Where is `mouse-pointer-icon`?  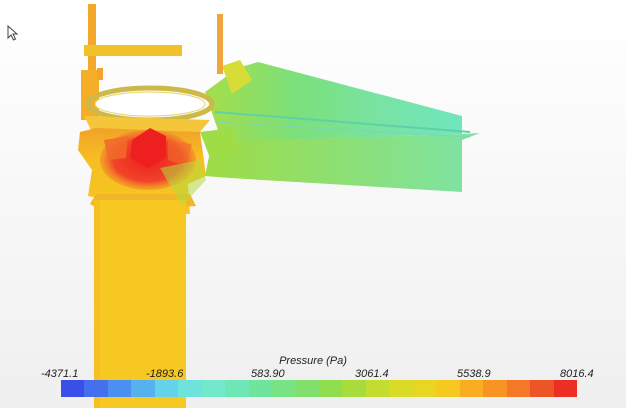
mouse-pointer-icon is located at coordinates (13, 33).